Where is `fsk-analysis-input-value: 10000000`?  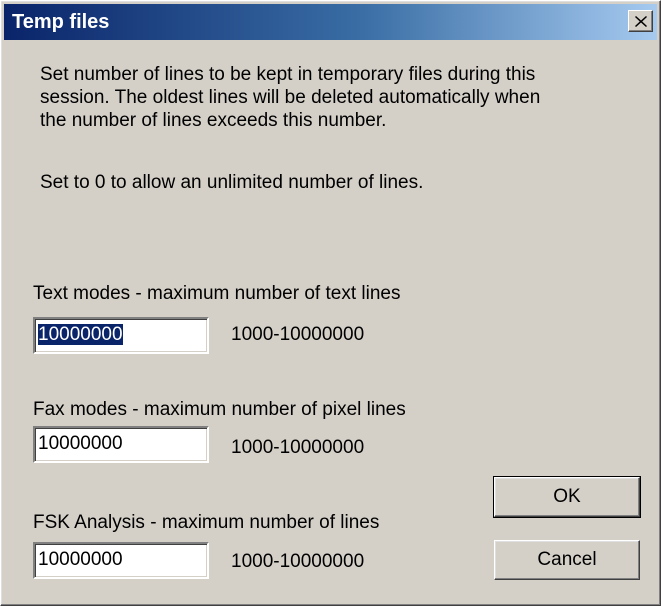 fsk-analysis-input-value: 10000000 is located at coordinates (80, 559).